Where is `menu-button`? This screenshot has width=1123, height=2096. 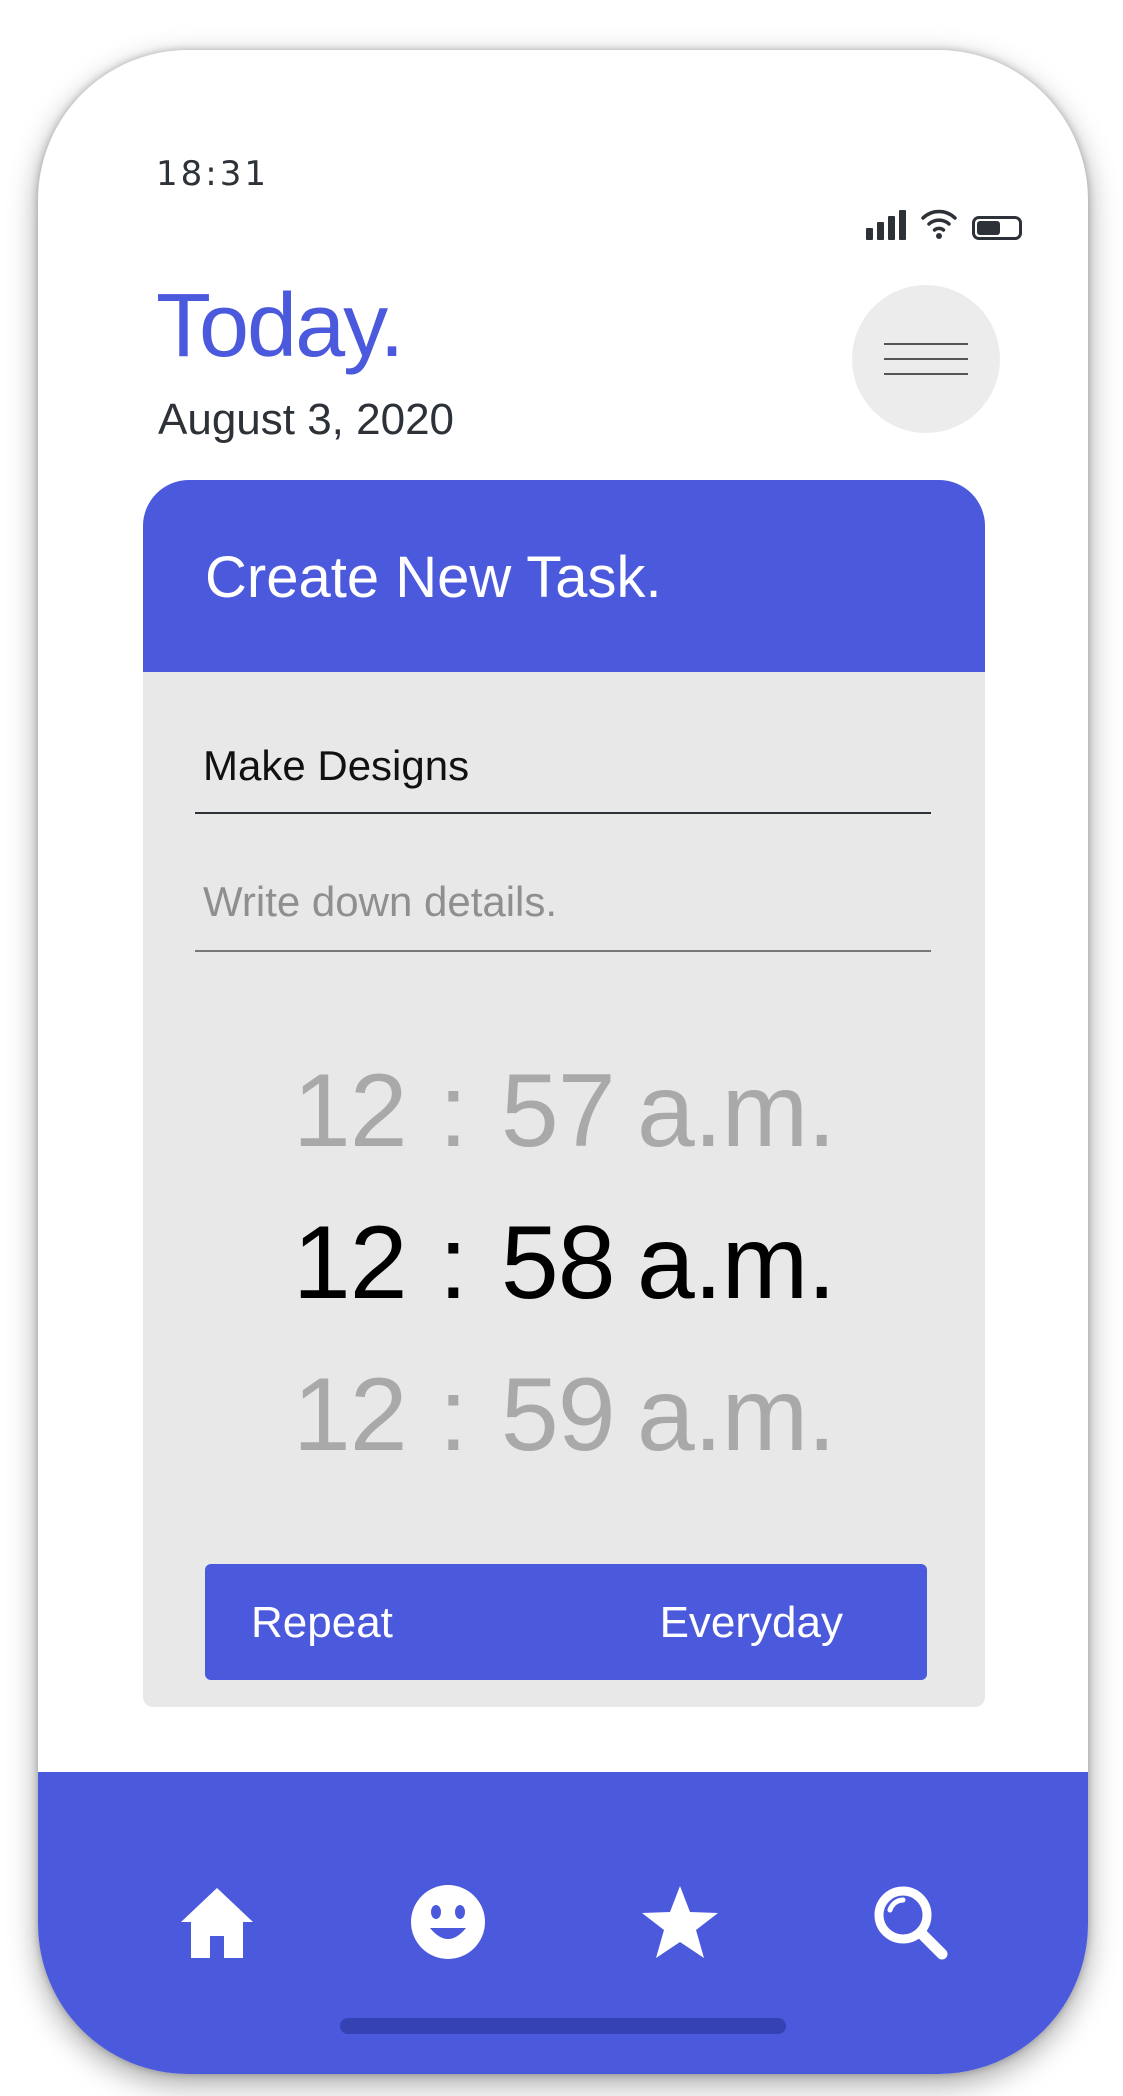 menu-button is located at coordinates (926, 359).